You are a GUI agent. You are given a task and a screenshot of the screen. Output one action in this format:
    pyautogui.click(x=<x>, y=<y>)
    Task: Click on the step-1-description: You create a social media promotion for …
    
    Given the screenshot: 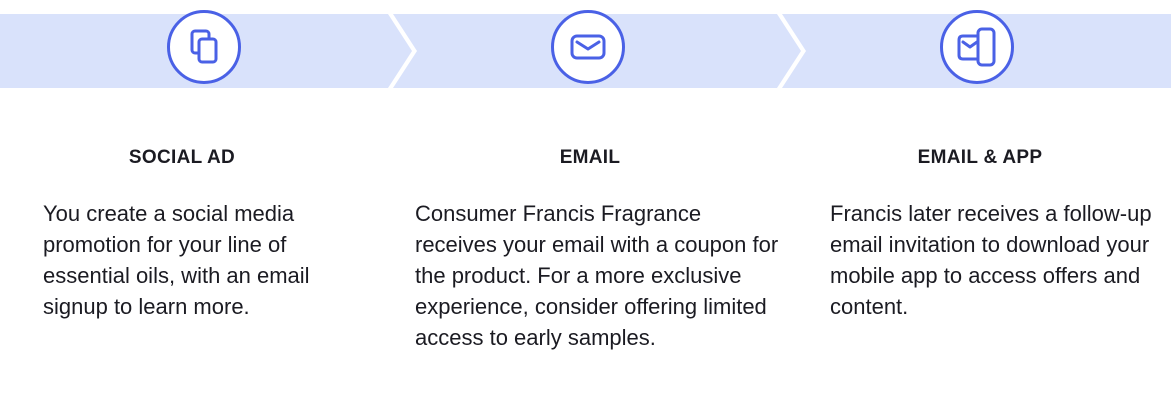 What is the action you would take?
    pyautogui.click(x=176, y=260)
    